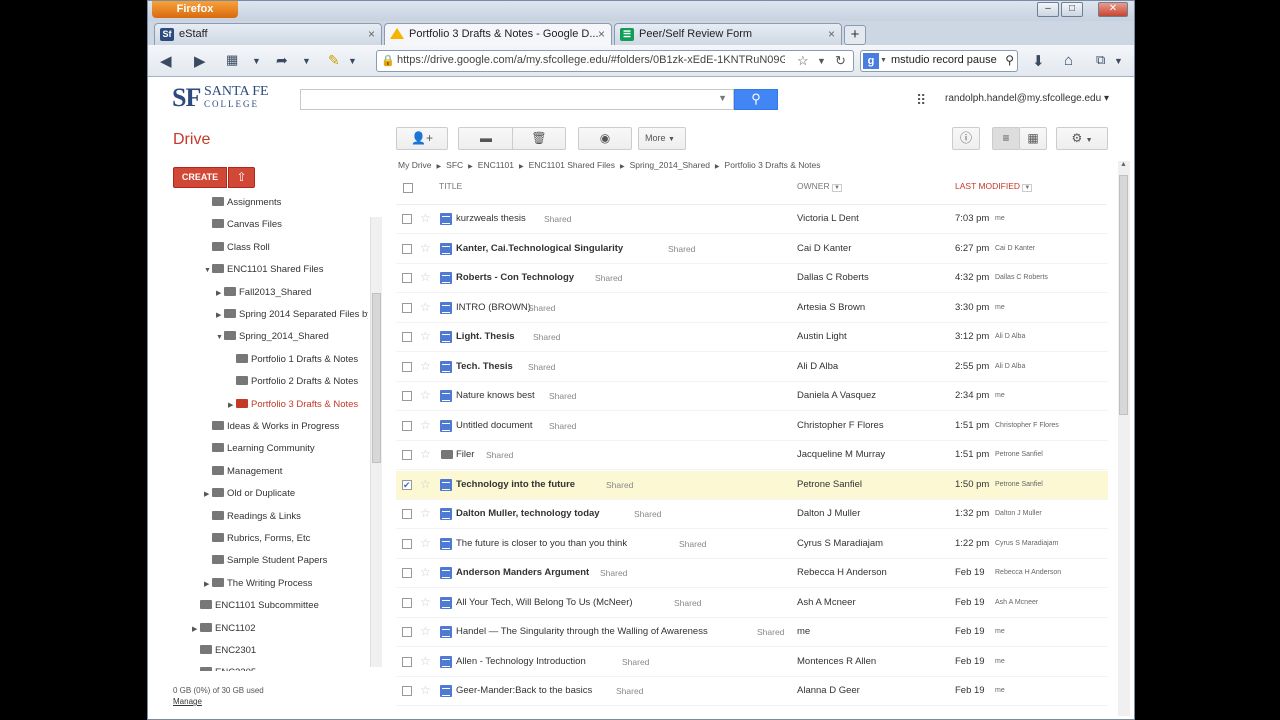 This screenshot has height=720, width=1280. What do you see at coordinates (265, 561) in the screenshot?
I see `sidebar-folder-item: Sample Student Papers` at bounding box center [265, 561].